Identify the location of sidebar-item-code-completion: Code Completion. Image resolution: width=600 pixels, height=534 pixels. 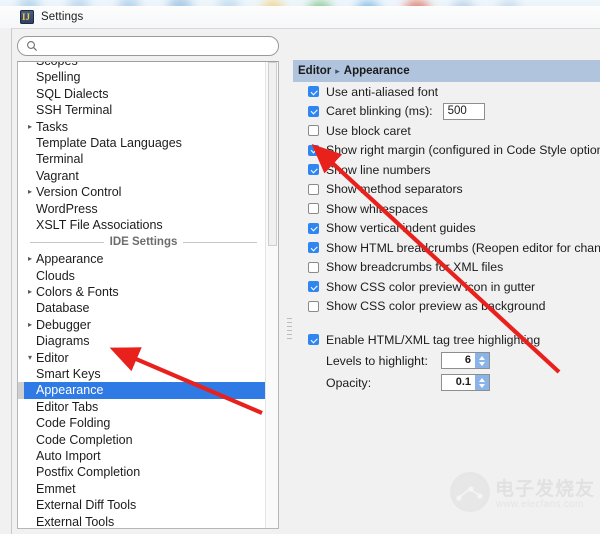
(142, 440).